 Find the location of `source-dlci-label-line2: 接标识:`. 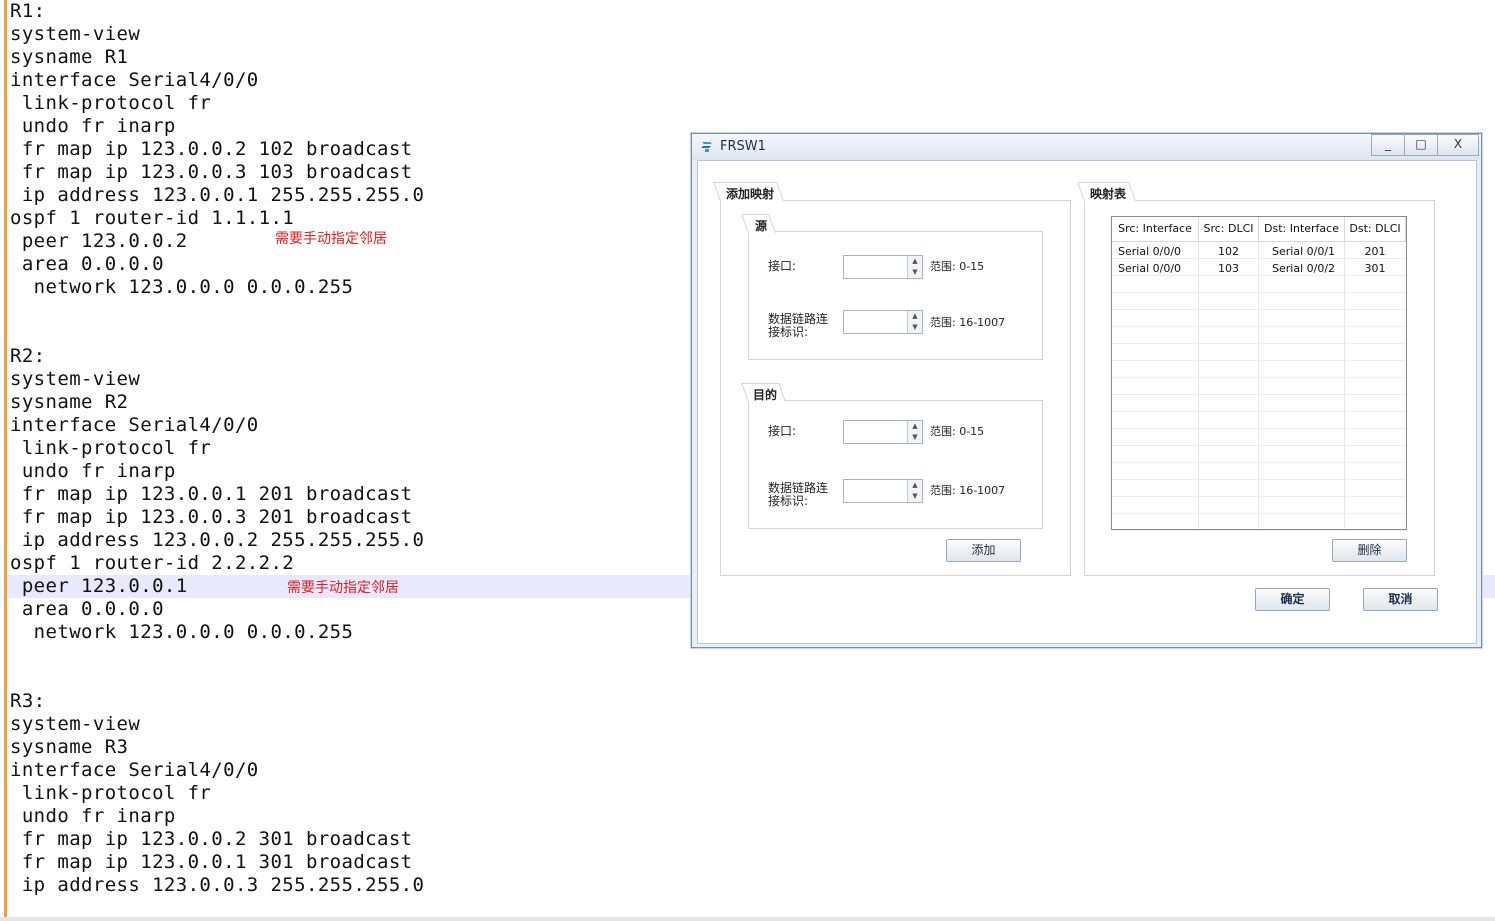

source-dlci-label-line2: 接标识: is located at coordinates (788, 332).